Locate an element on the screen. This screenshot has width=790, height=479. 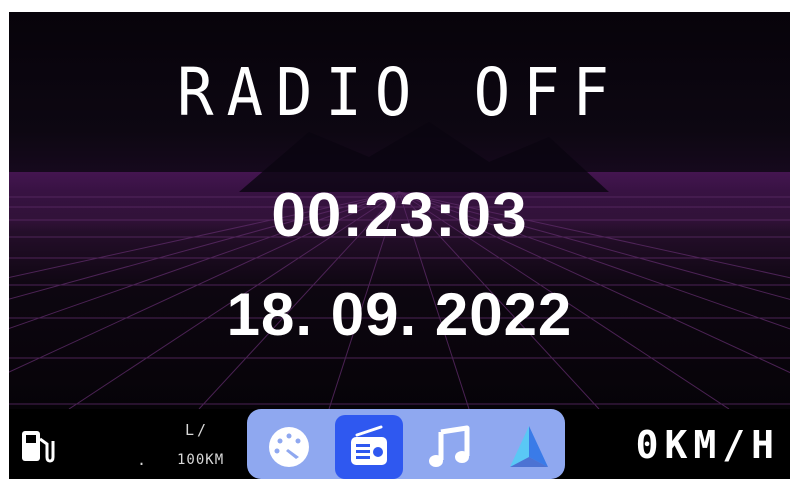
fuel-consumption-value: . is located at coordinates (142, 460).